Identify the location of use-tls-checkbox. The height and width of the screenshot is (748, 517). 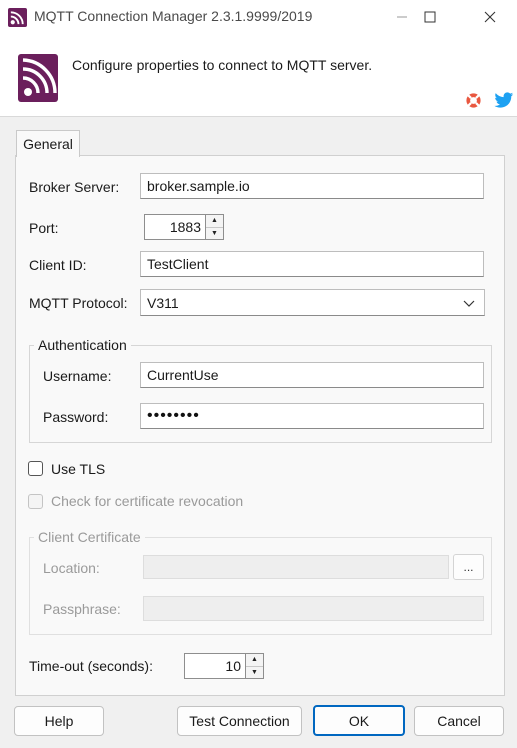
(35, 468).